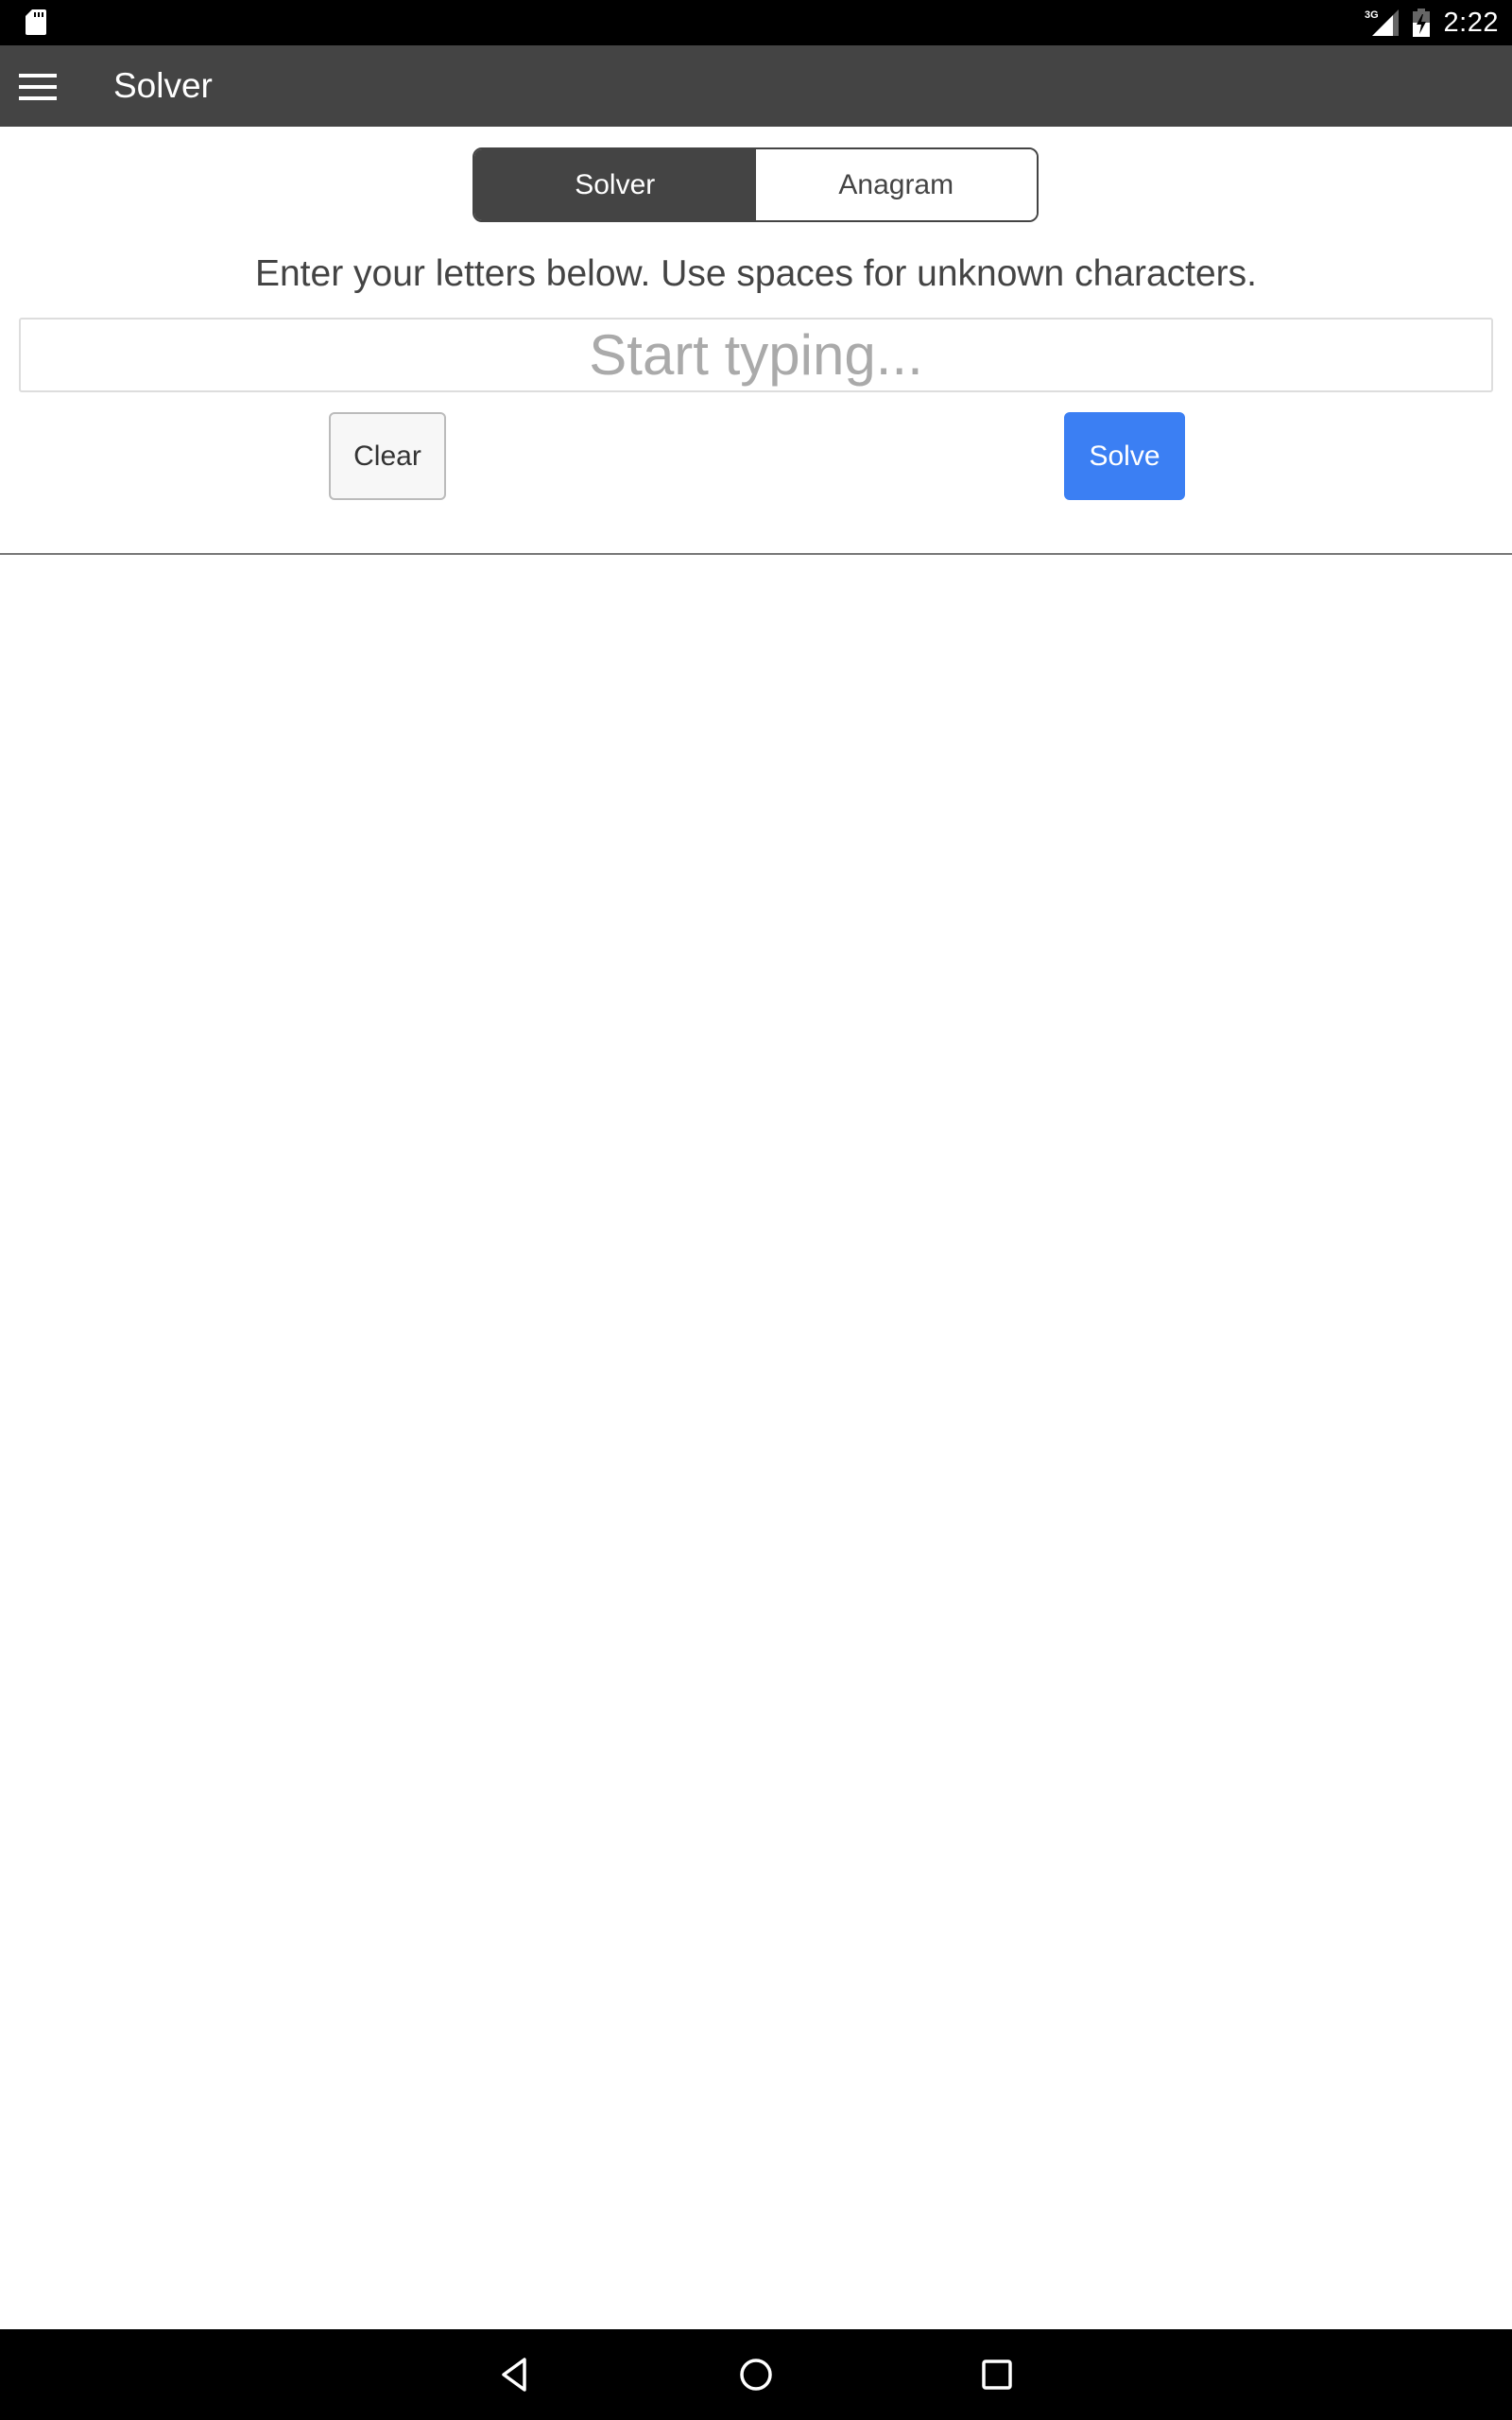 The height and width of the screenshot is (2420, 1512). I want to click on mode-tabs: Solver Anagram, so click(755, 185).